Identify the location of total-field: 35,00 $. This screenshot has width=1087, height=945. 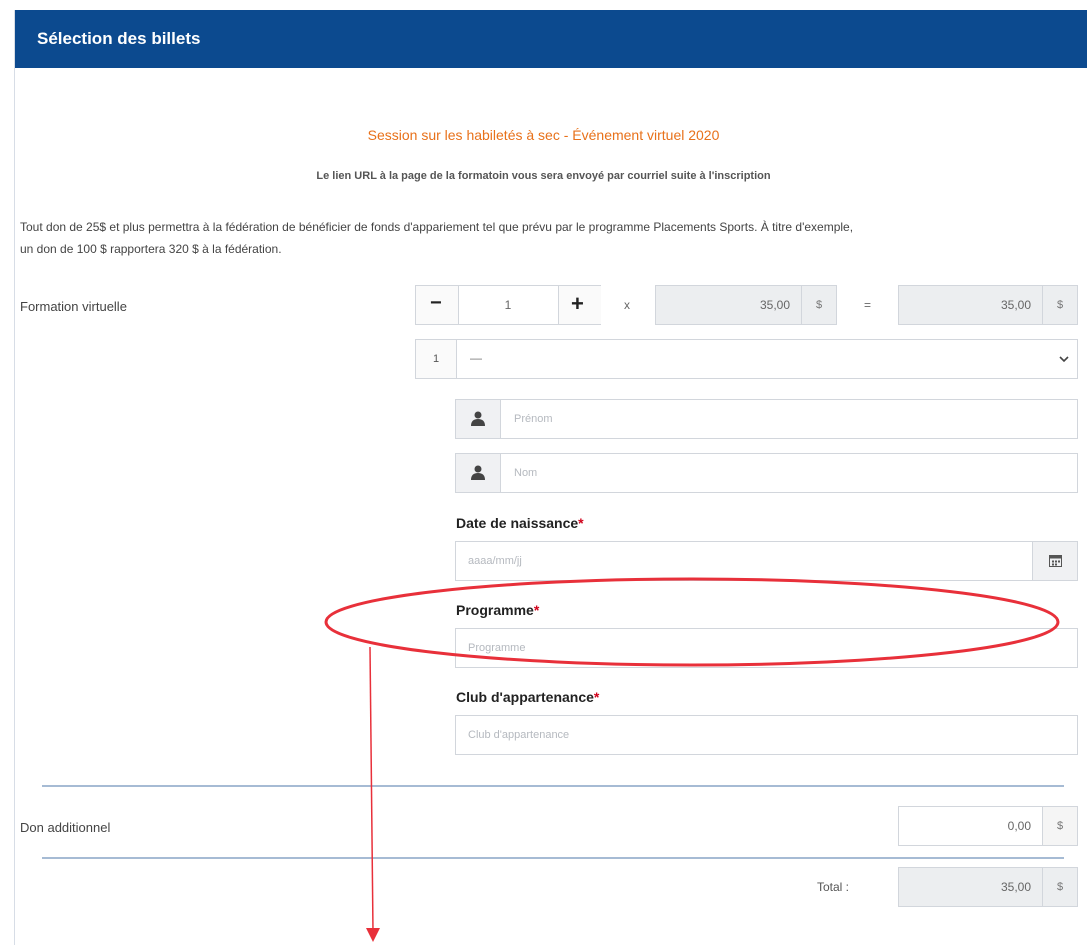
(988, 887).